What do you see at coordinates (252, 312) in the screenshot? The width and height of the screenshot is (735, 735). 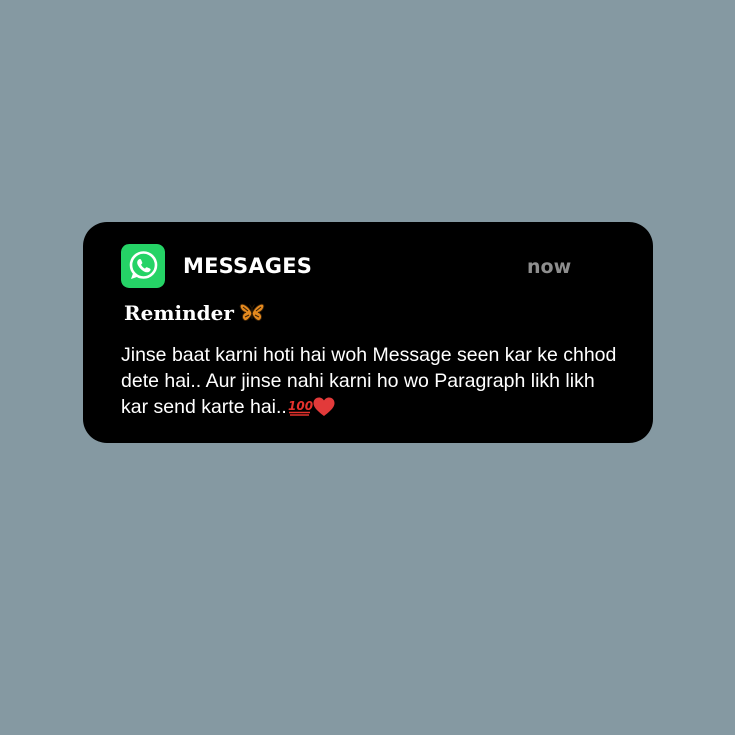 I see `butterfly-icon` at bounding box center [252, 312].